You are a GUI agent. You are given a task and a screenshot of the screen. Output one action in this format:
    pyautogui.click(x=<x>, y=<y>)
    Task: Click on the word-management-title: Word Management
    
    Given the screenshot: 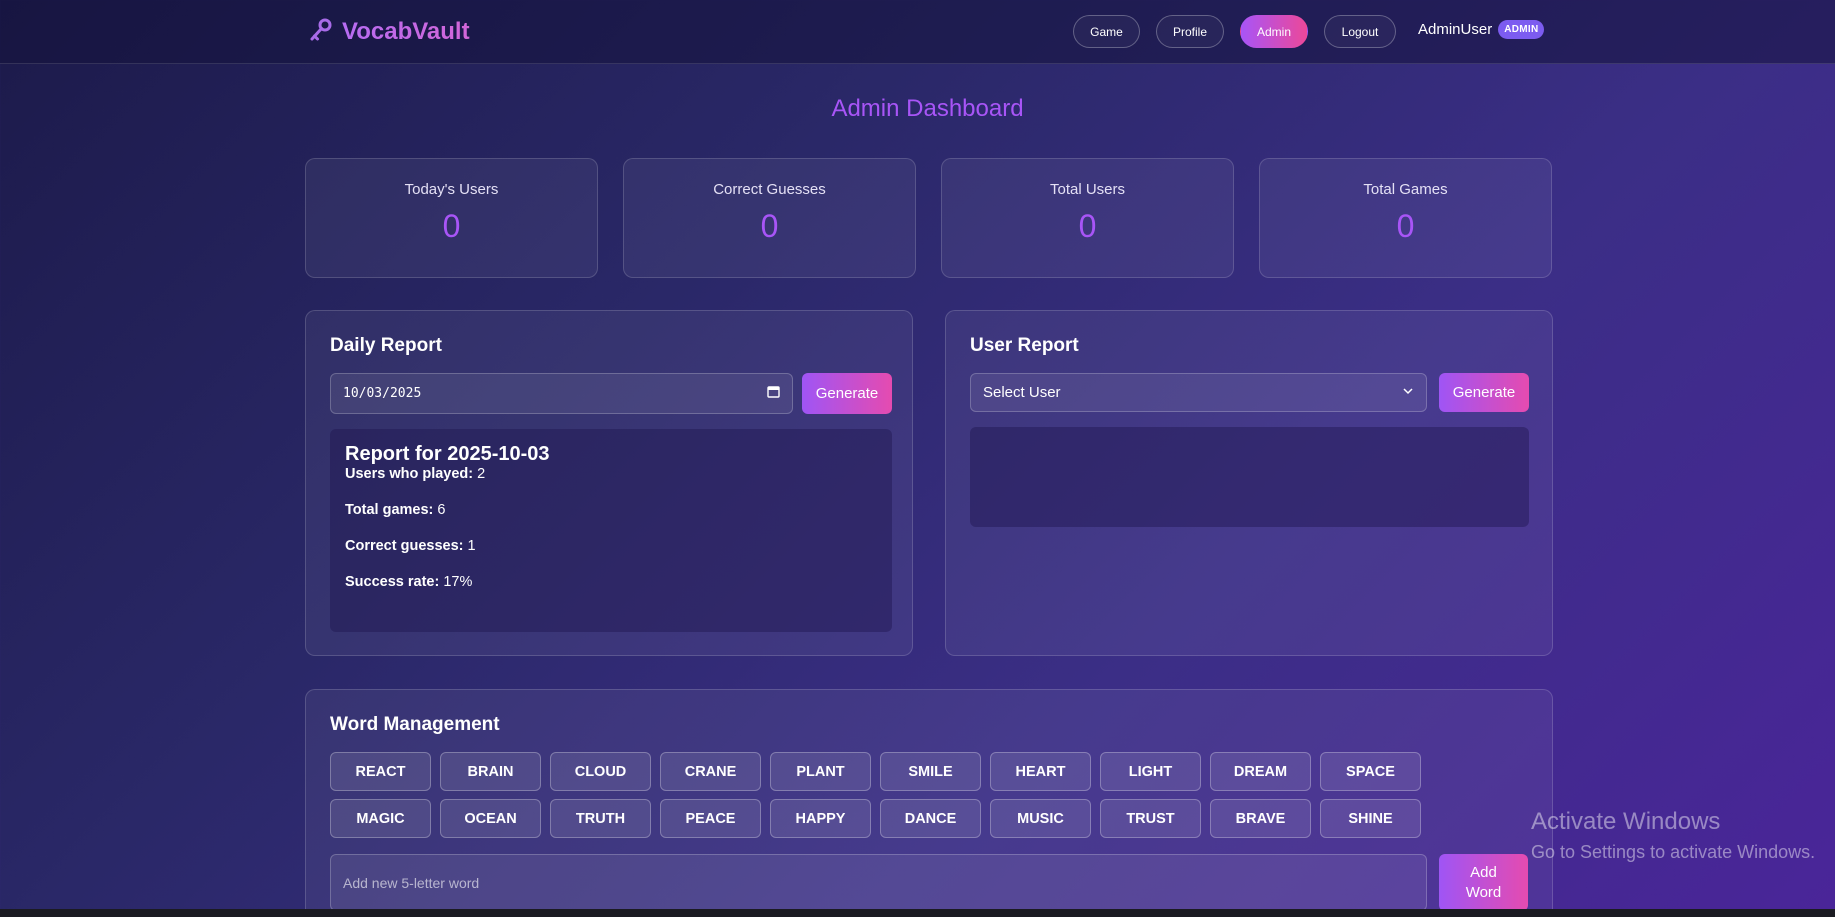 What is the action you would take?
    pyautogui.click(x=415, y=724)
    